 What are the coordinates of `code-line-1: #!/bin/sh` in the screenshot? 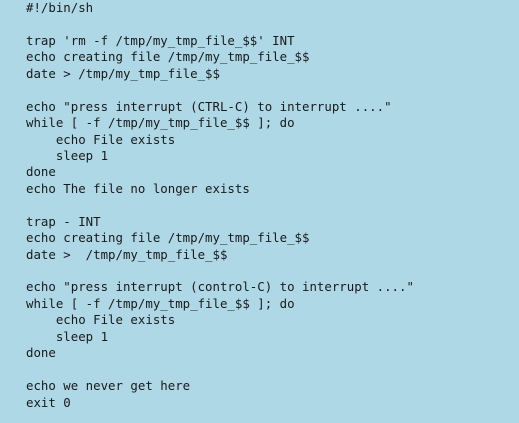 It's located at (60, 7).